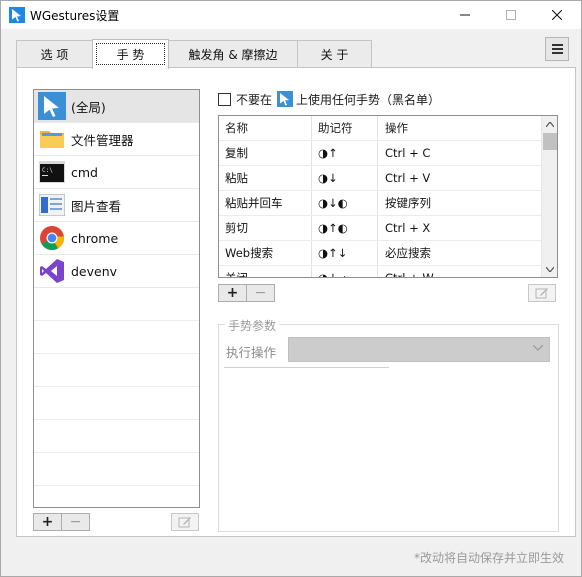 This screenshot has width=582, height=577. What do you see at coordinates (47, 170) in the screenshot?
I see `svg-text: C:\` at bounding box center [47, 170].